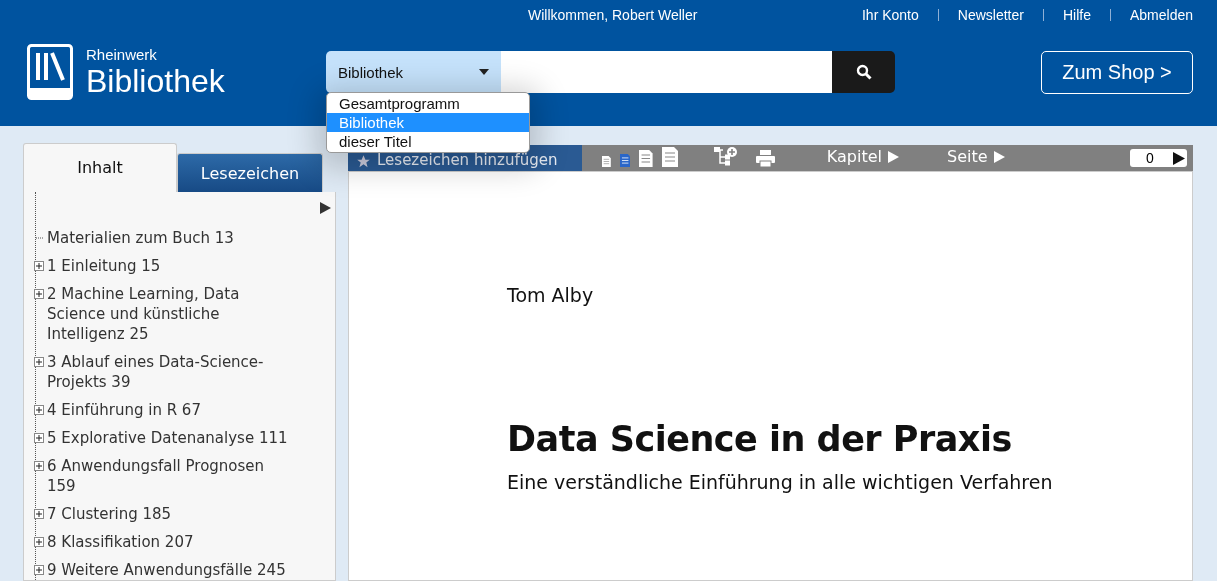 The height and width of the screenshot is (581, 1217). What do you see at coordinates (250, 172) in the screenshot?
I see `sidebar-tab: Lesezeichen` at bounding box center [250, 172].